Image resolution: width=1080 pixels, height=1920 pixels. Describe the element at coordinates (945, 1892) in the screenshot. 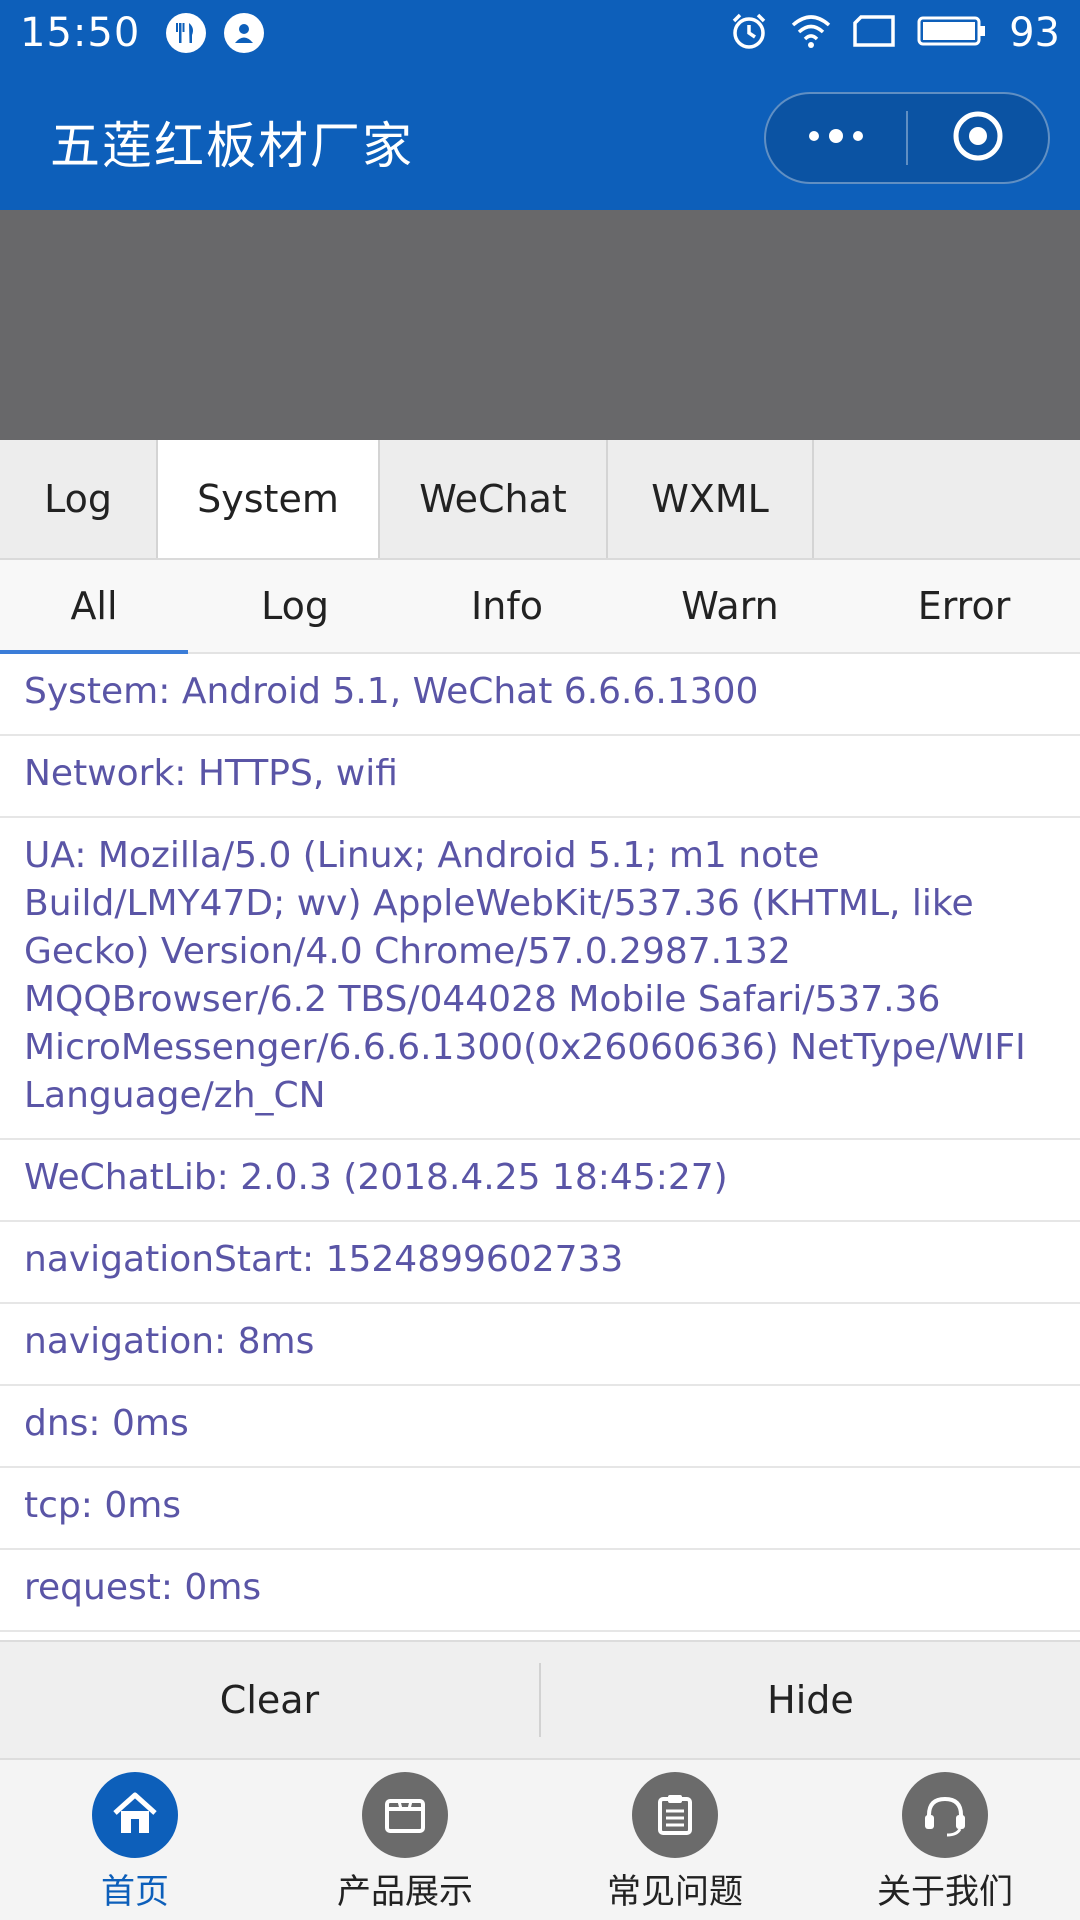

I see `tab-bar-label: 关于我们` at that location.